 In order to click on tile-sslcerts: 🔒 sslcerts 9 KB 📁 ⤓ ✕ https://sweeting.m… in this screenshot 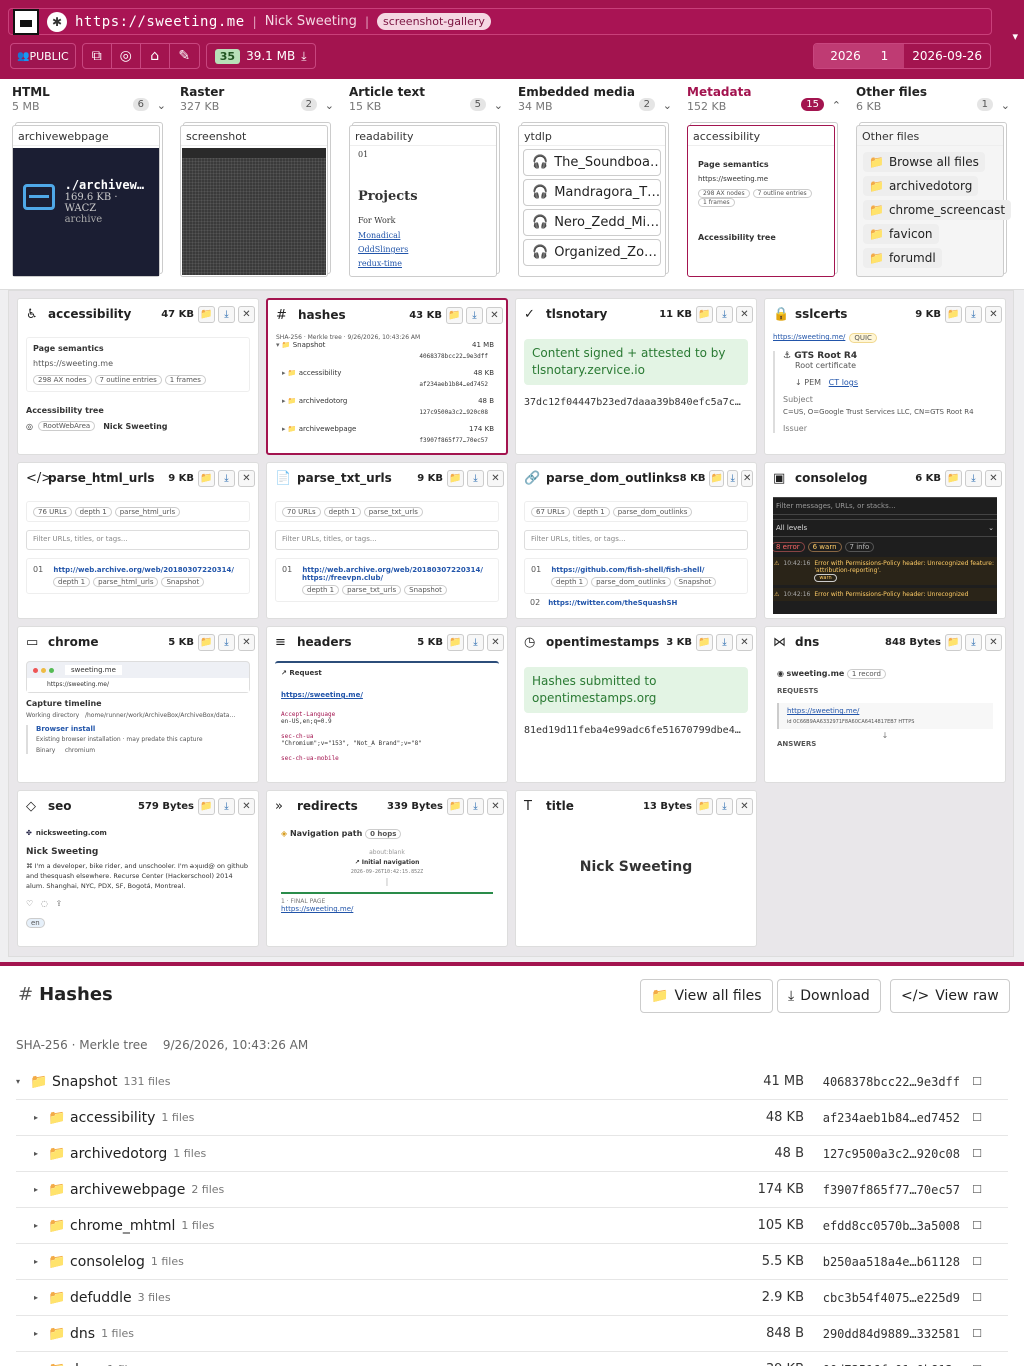, I will do `click(885, 376)`.